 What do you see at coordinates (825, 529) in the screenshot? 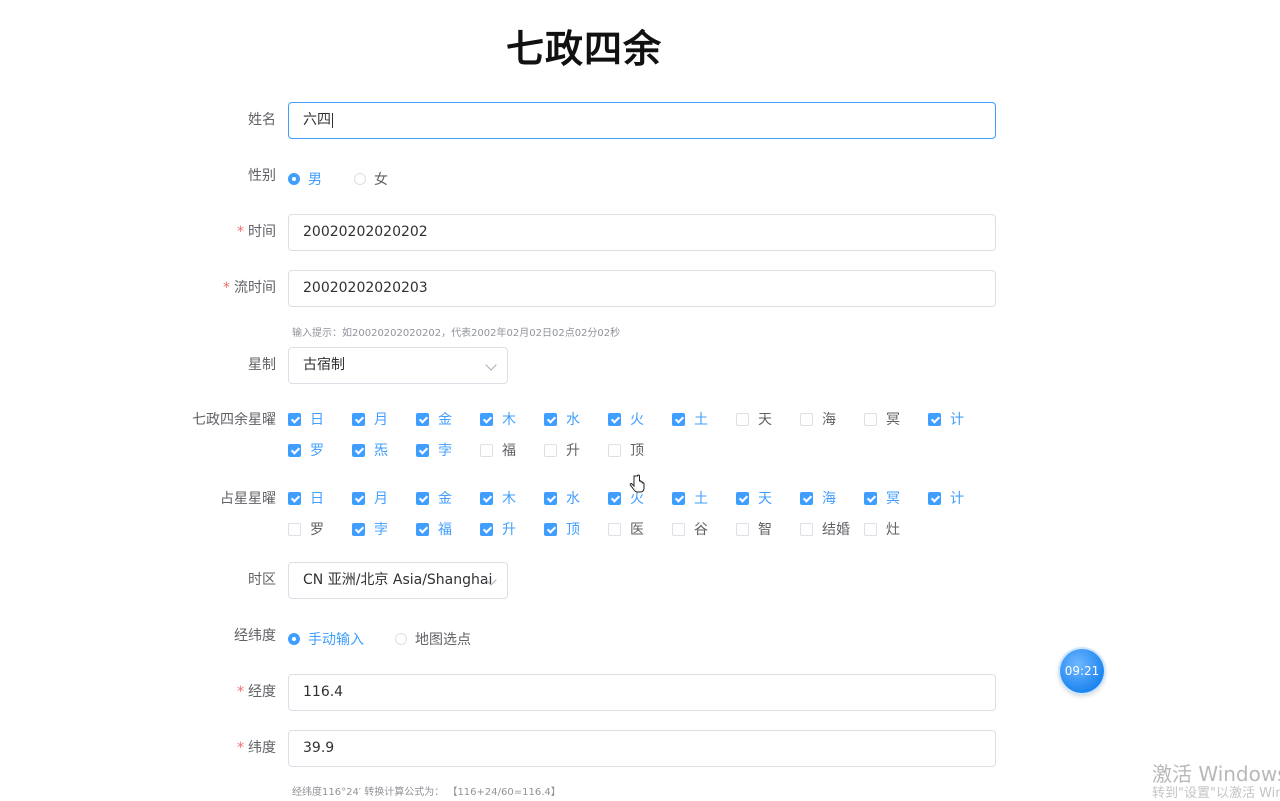
I see `star-checkbox: 结婚` at bounding box center [825, 529].